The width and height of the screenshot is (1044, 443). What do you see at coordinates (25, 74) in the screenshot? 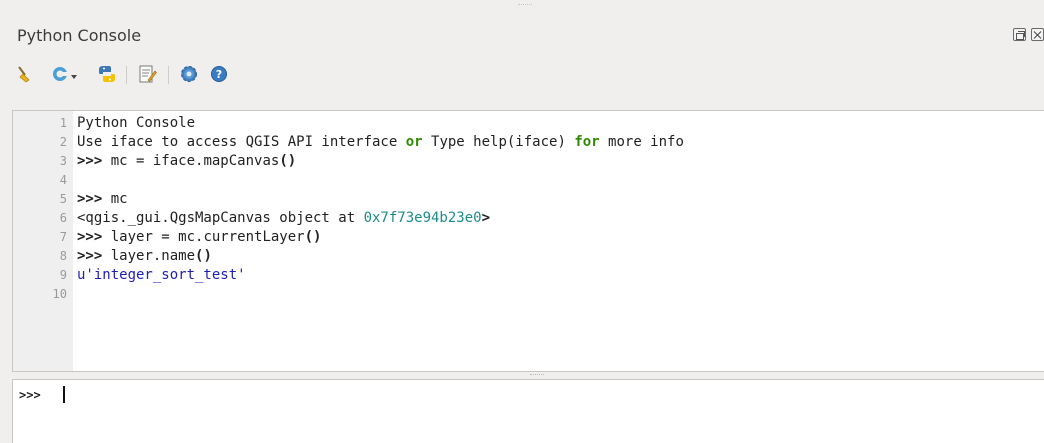
I see `clear-console-icon` at bounding box center [25, 74].